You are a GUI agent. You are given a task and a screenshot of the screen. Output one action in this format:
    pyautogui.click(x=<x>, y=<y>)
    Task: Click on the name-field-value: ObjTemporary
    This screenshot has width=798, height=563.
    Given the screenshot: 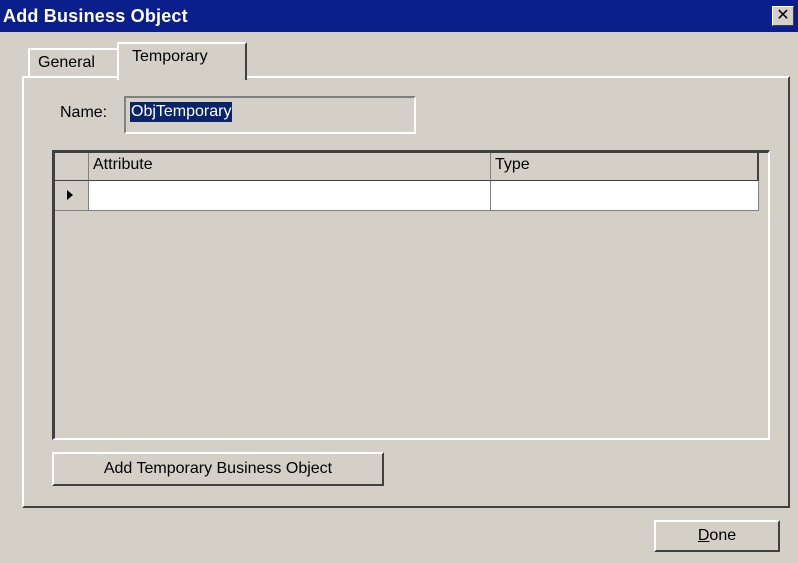 What is the action you would take?
    pyautogui.click(x=181, y=112)
    